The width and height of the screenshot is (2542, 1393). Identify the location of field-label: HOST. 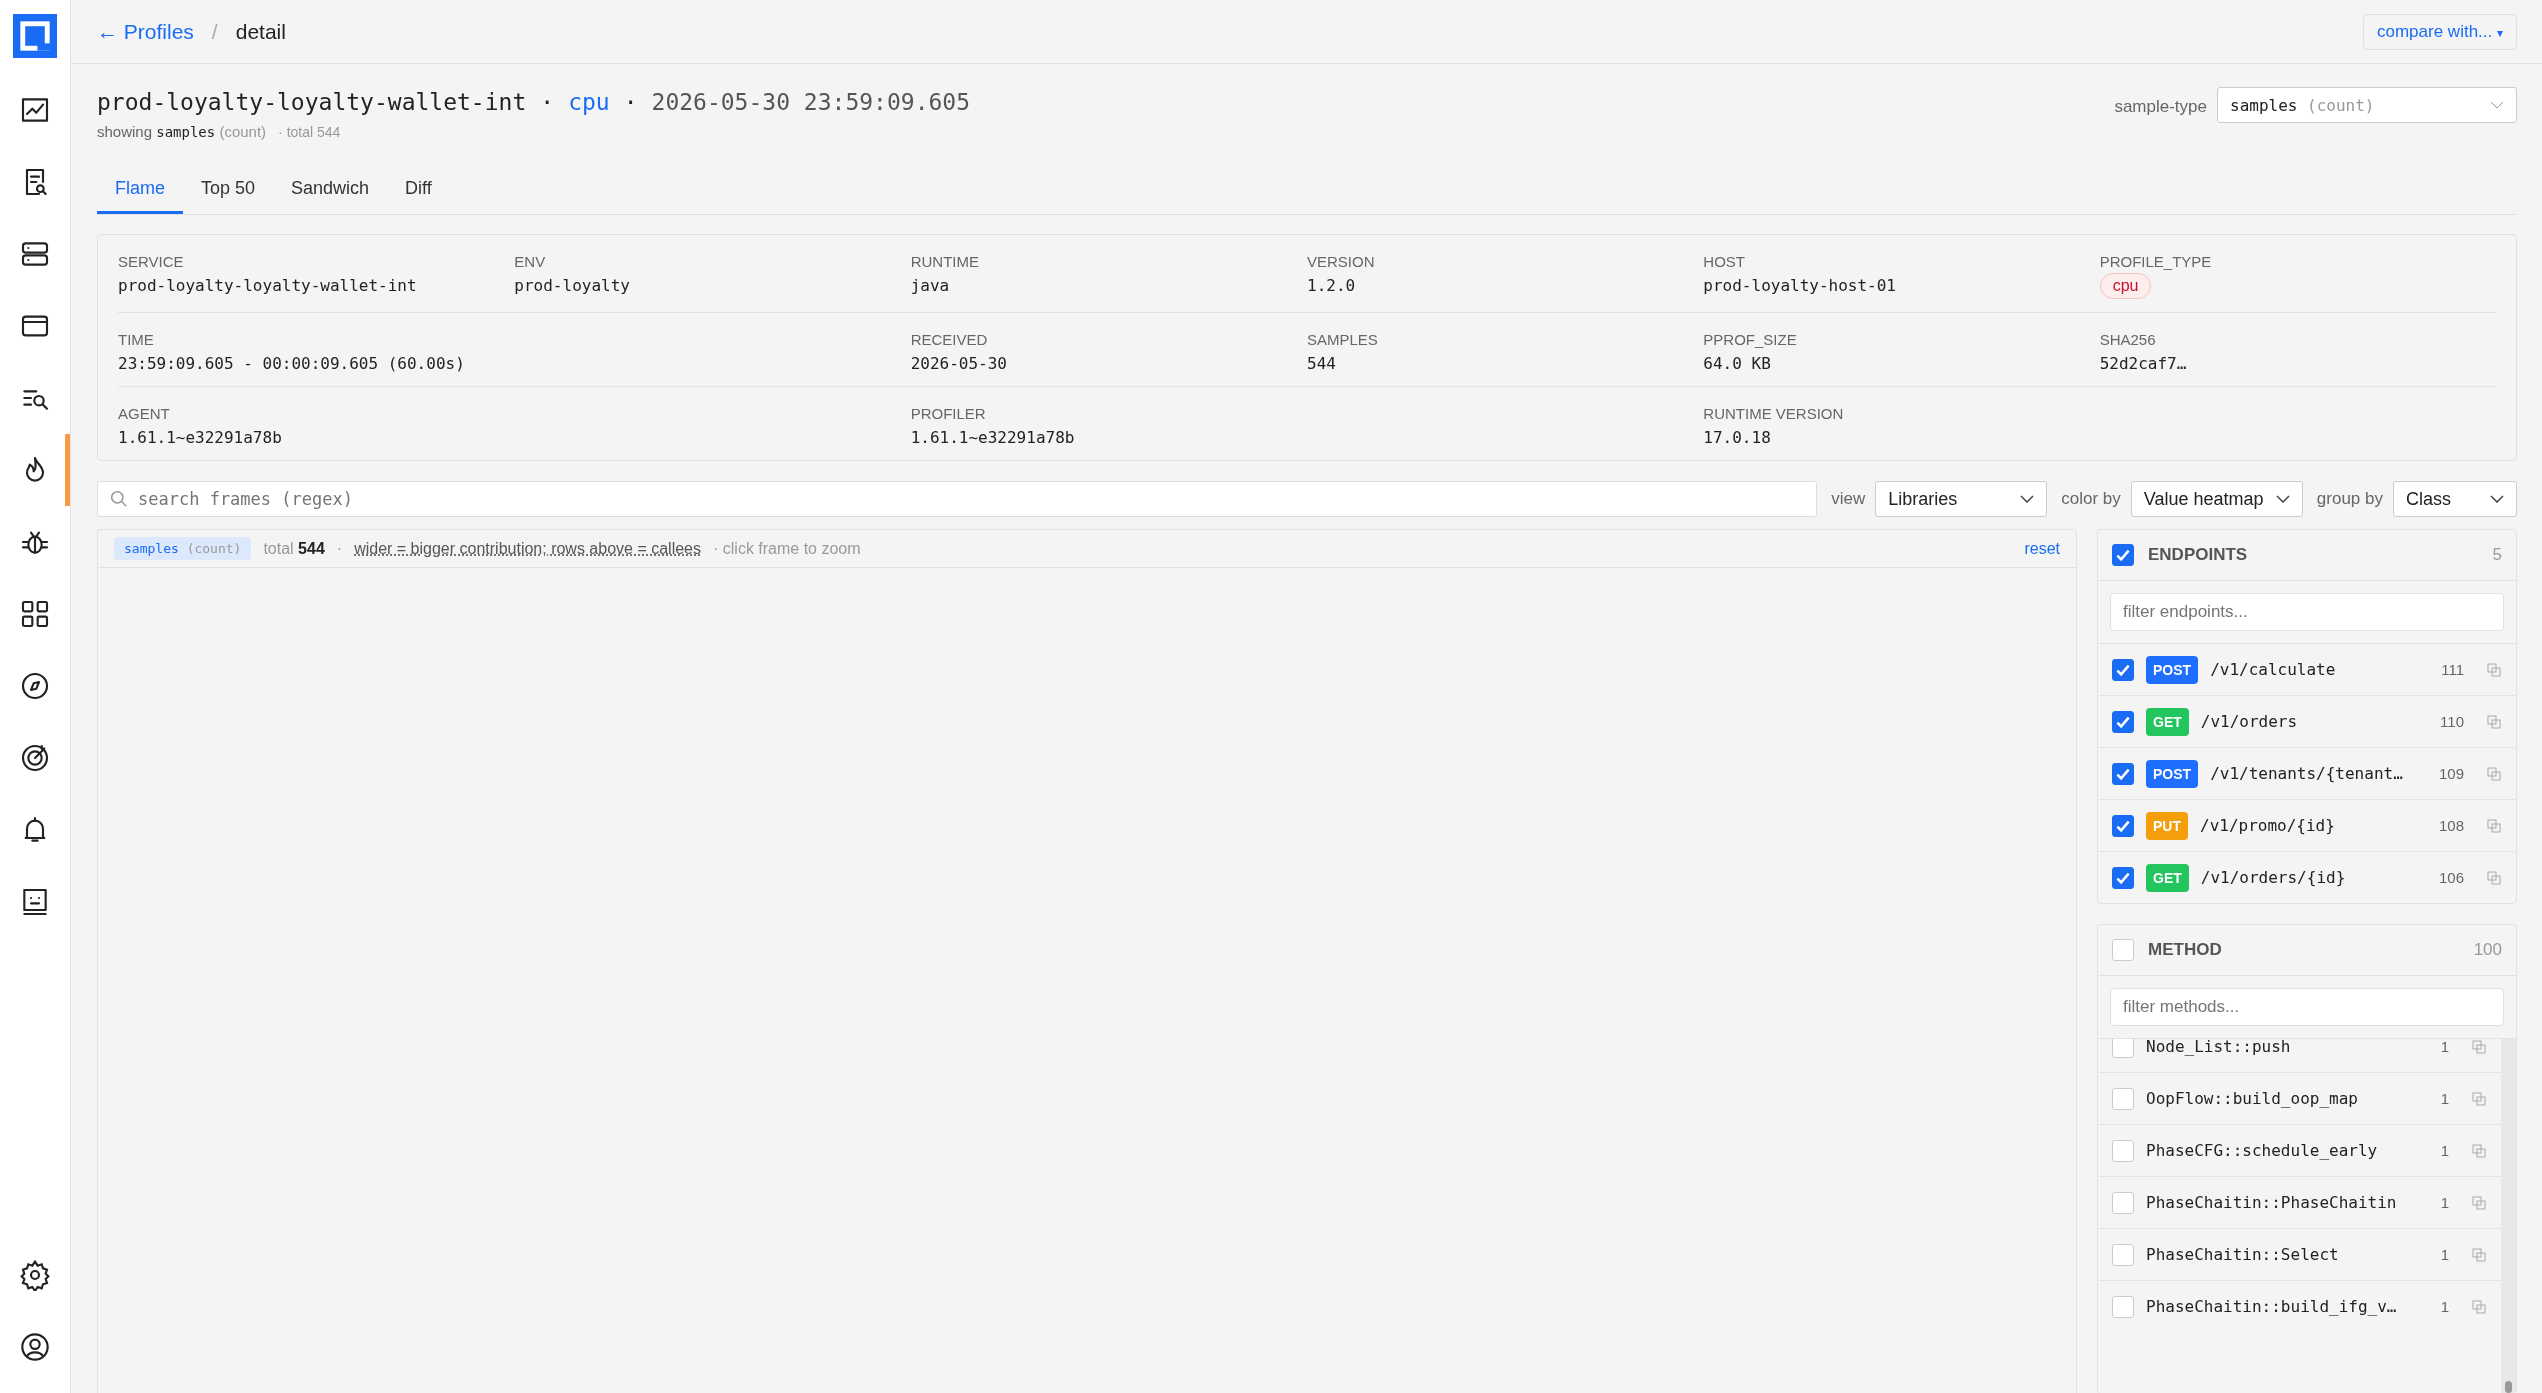
(1724, 261).